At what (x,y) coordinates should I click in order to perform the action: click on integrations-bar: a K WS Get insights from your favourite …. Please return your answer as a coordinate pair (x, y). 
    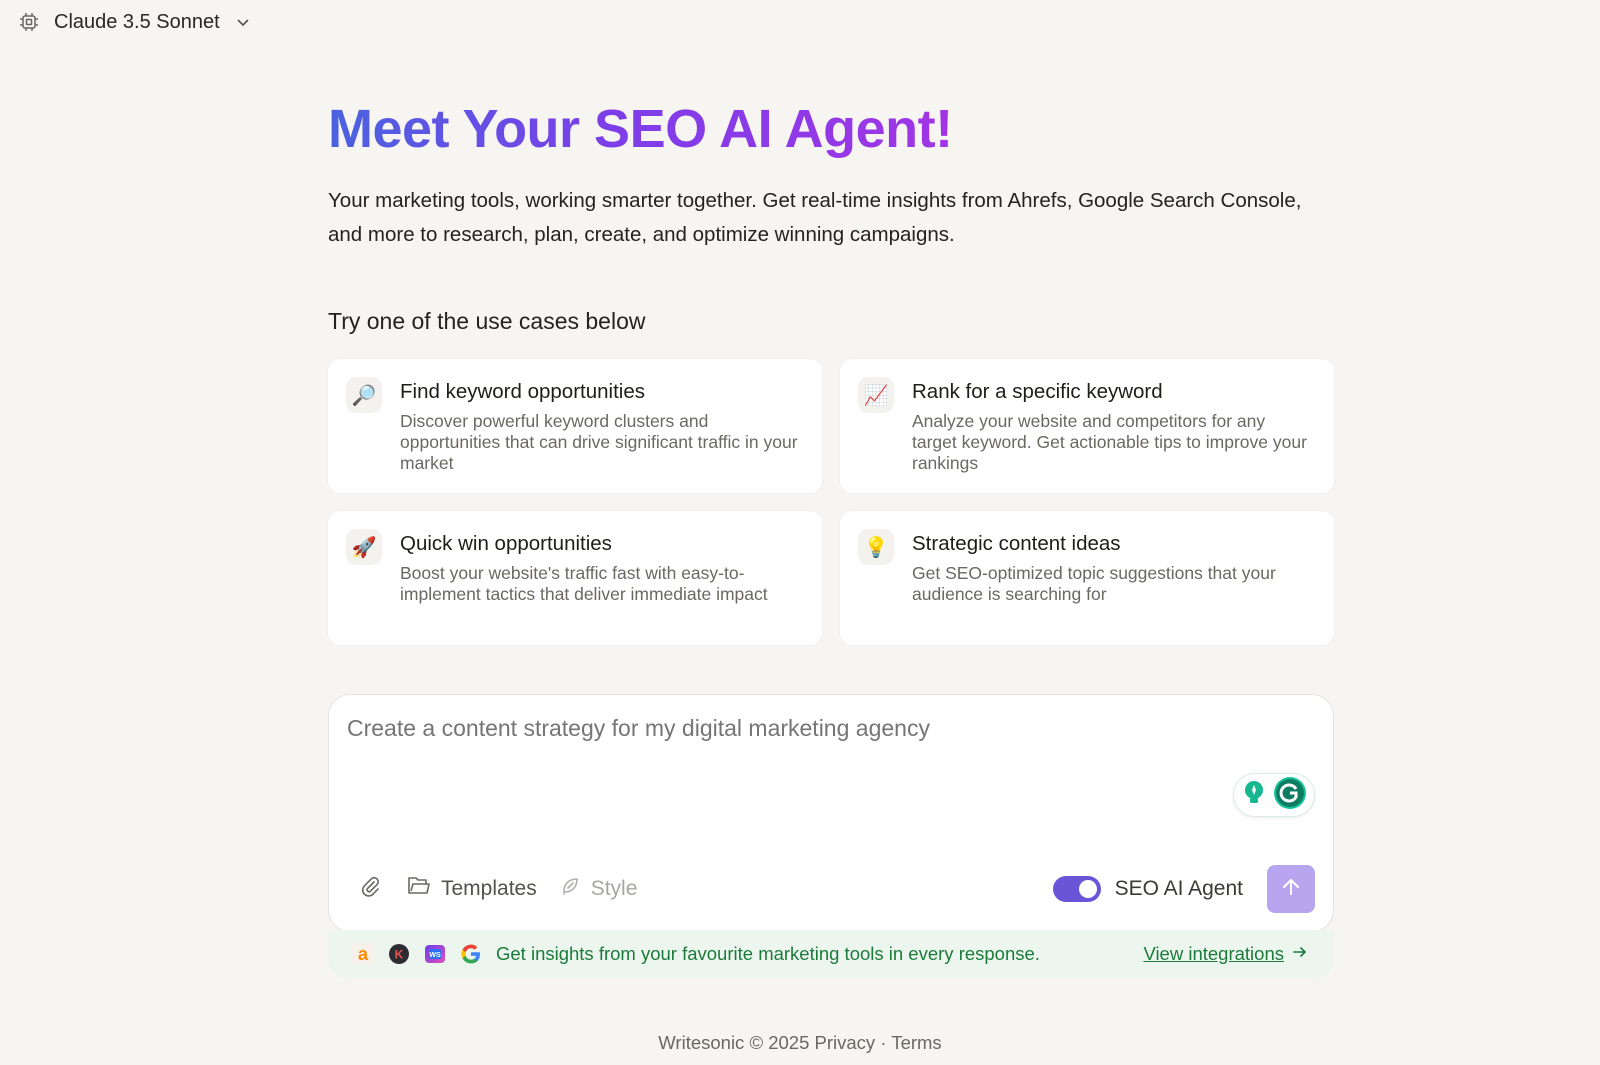
    Looking at the image, I should click on (831, 954).